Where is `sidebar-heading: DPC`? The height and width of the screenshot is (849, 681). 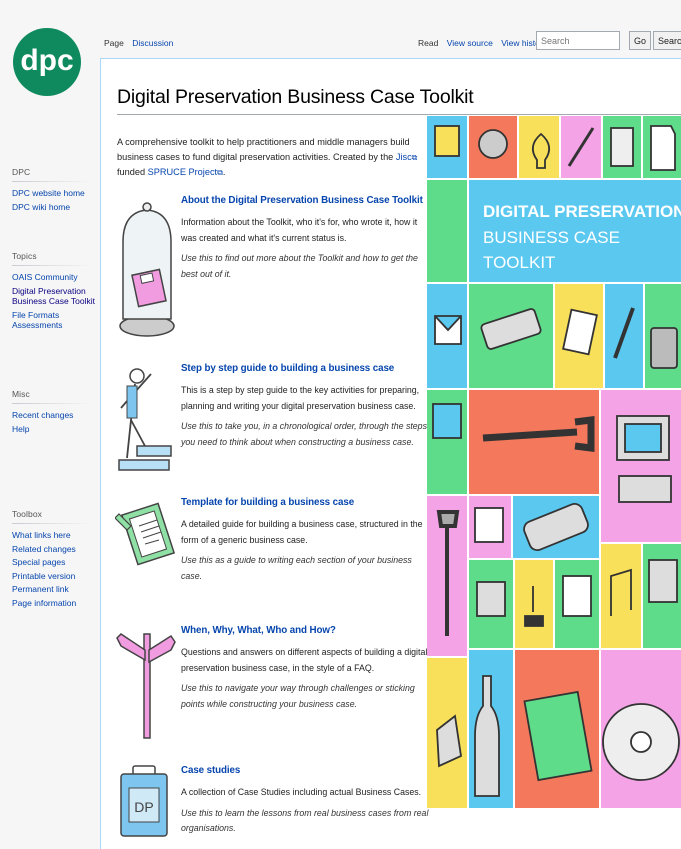
sidebar-heading: DPC is located at coordinates (21, 172).